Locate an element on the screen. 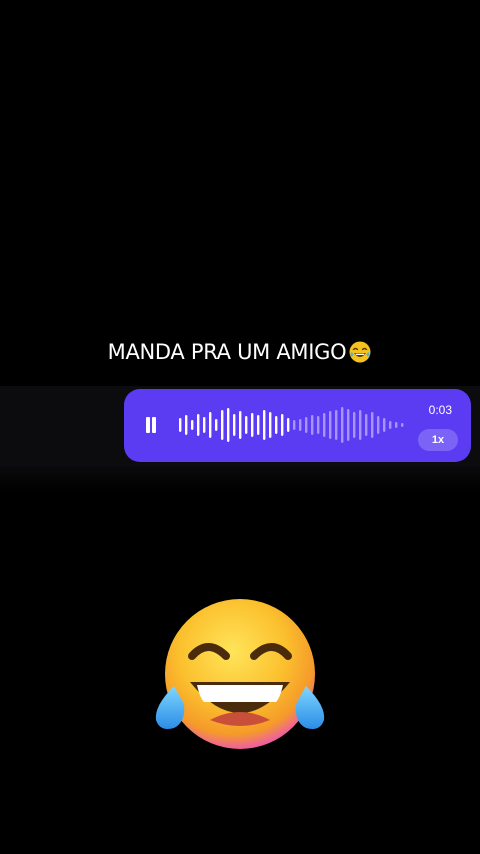 Image resolution: width=480 pixels, height=854 pixels. message-row-shadow is located at coordinates (240, 479).